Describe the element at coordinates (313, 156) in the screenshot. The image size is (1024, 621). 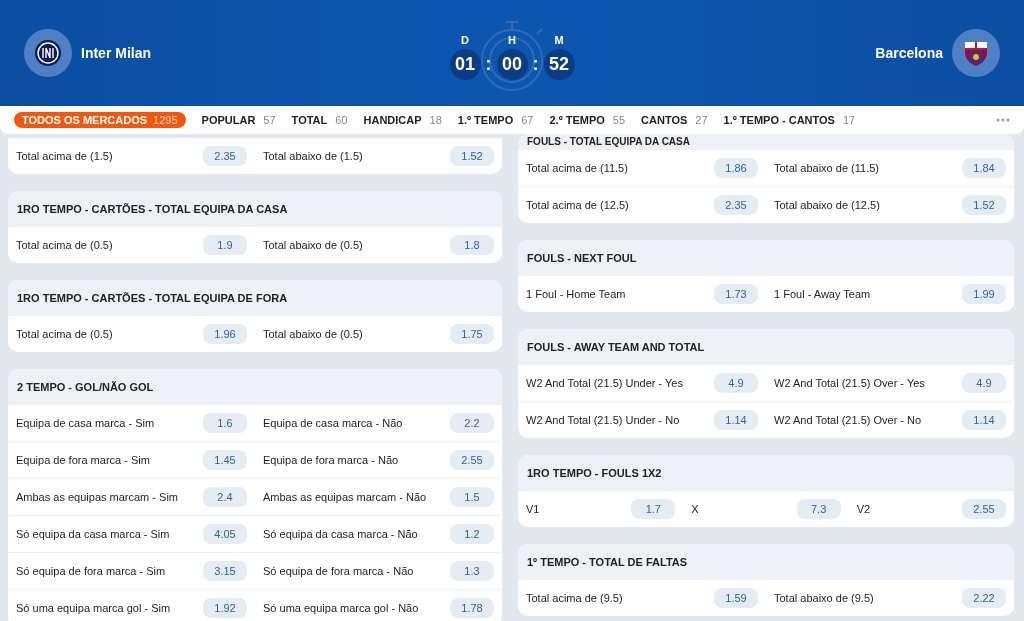
I see `outcome-label: Total abaixo de (1.5)` at that location.